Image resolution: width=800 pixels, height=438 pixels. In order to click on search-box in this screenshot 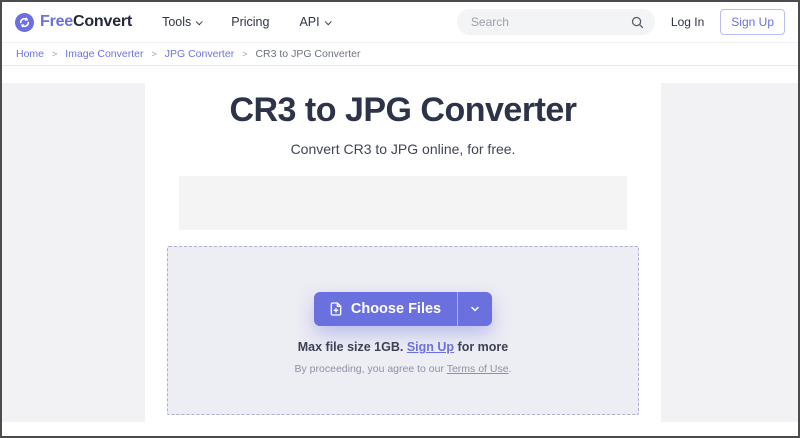, I will do `click(555, 22)`.